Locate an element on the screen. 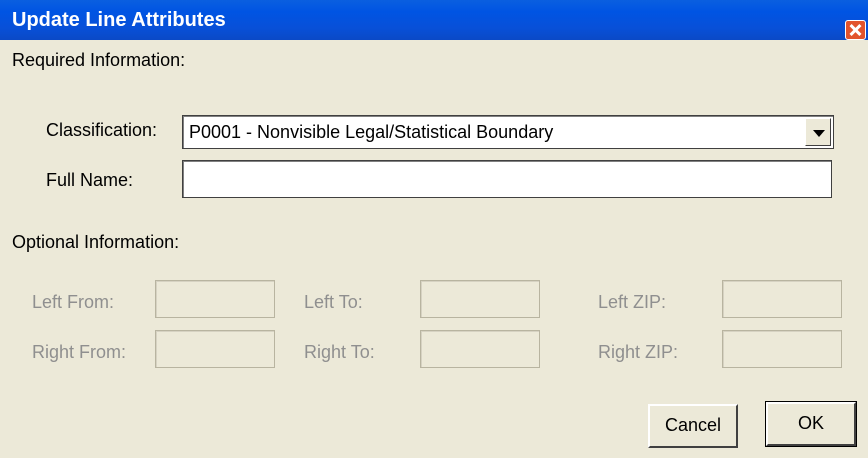 The height and width of the screenshot is (458, 868). ok-button-label: OK is located at coordinates (810, 423).